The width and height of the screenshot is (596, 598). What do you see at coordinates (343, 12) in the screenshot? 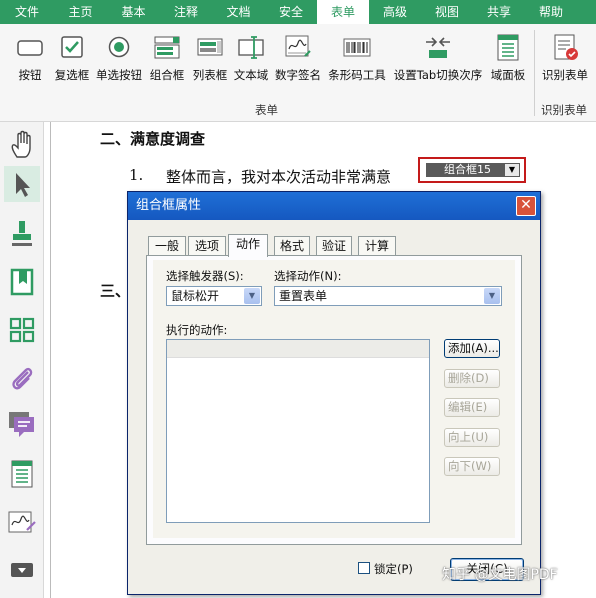
I see `menu-tab-form: 表单` at bounding box center [343, 12].